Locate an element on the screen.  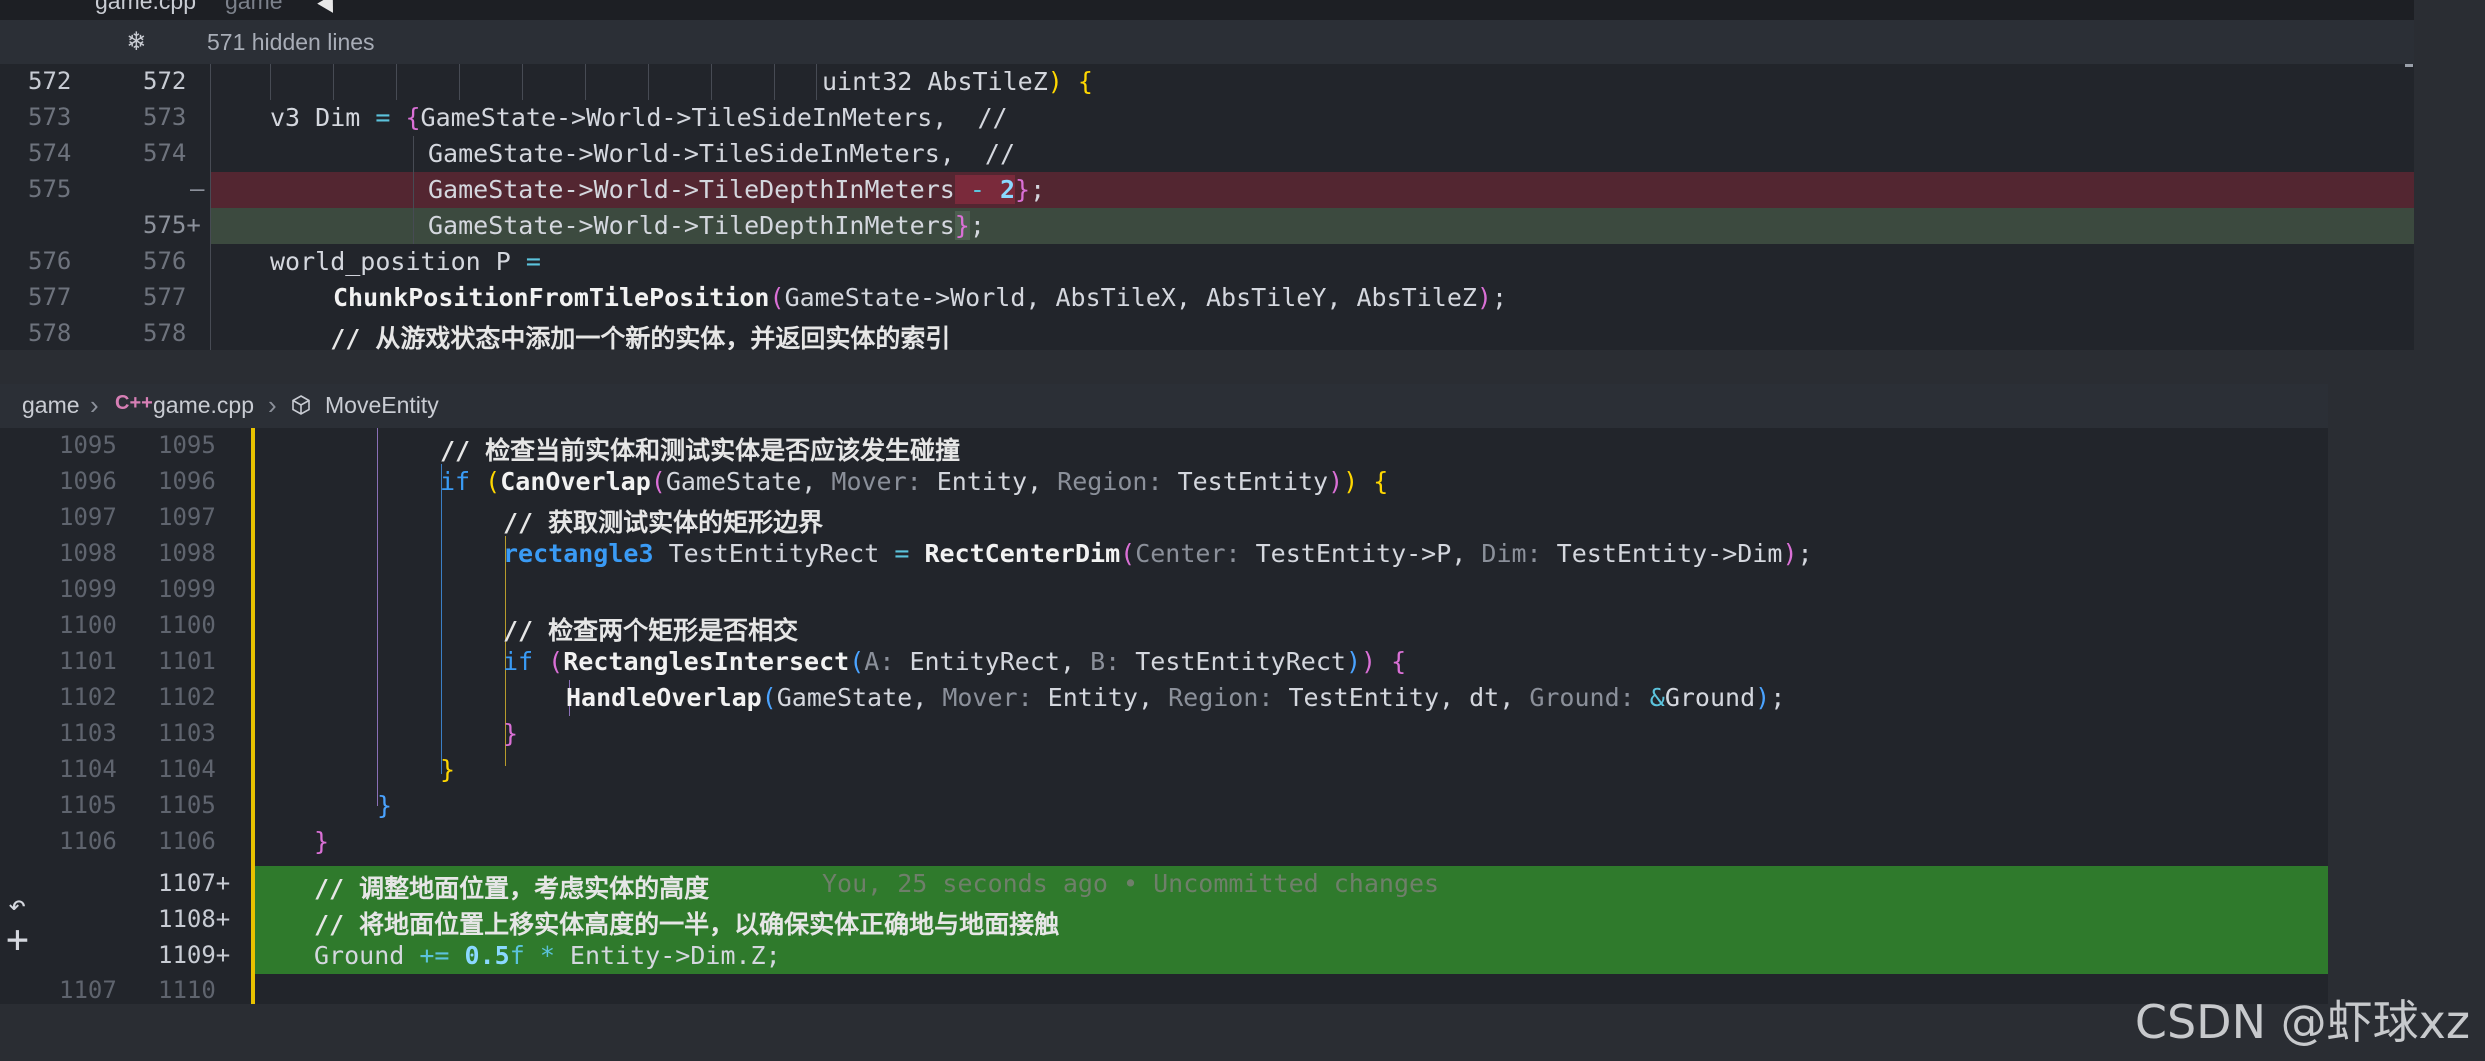
removed-marker: — is located at coordinates (197, 189).